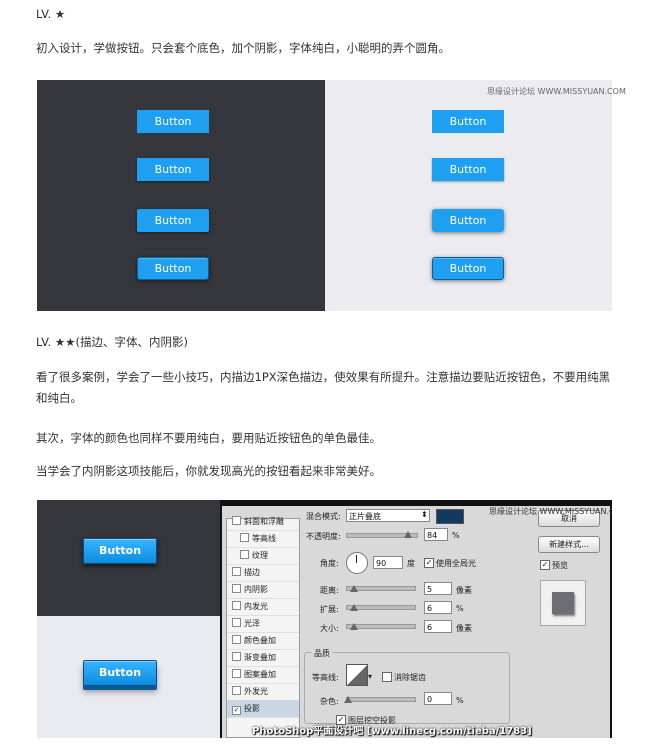  What do you see at coordinates (438, 626) in the screenshot?
I see `size-field: 6` at bounding box center [438, 626].